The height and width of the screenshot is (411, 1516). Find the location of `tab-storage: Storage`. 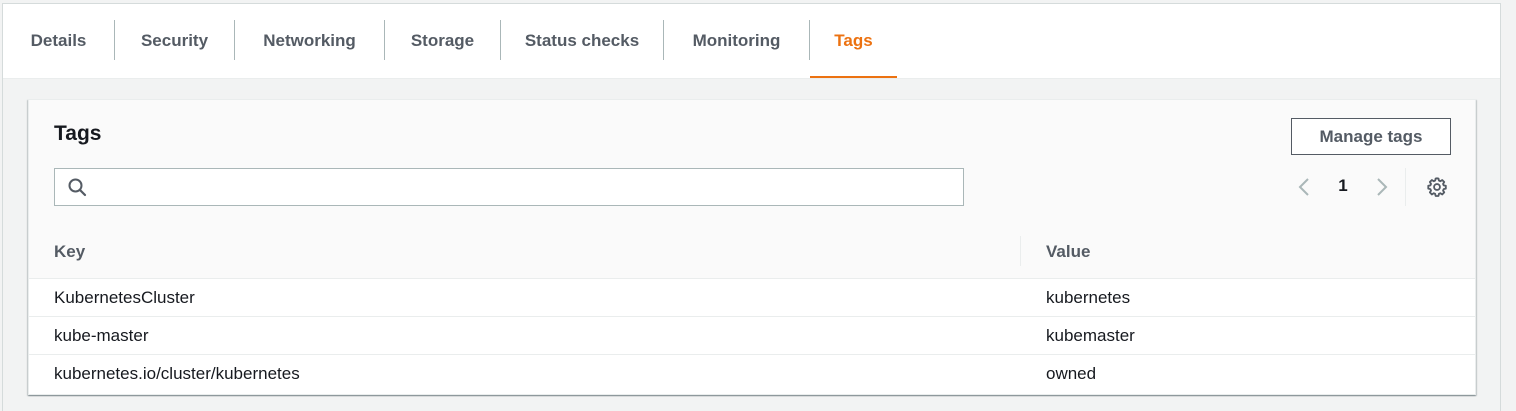

tab-storage: Storage is located at coordinates (442, 41).